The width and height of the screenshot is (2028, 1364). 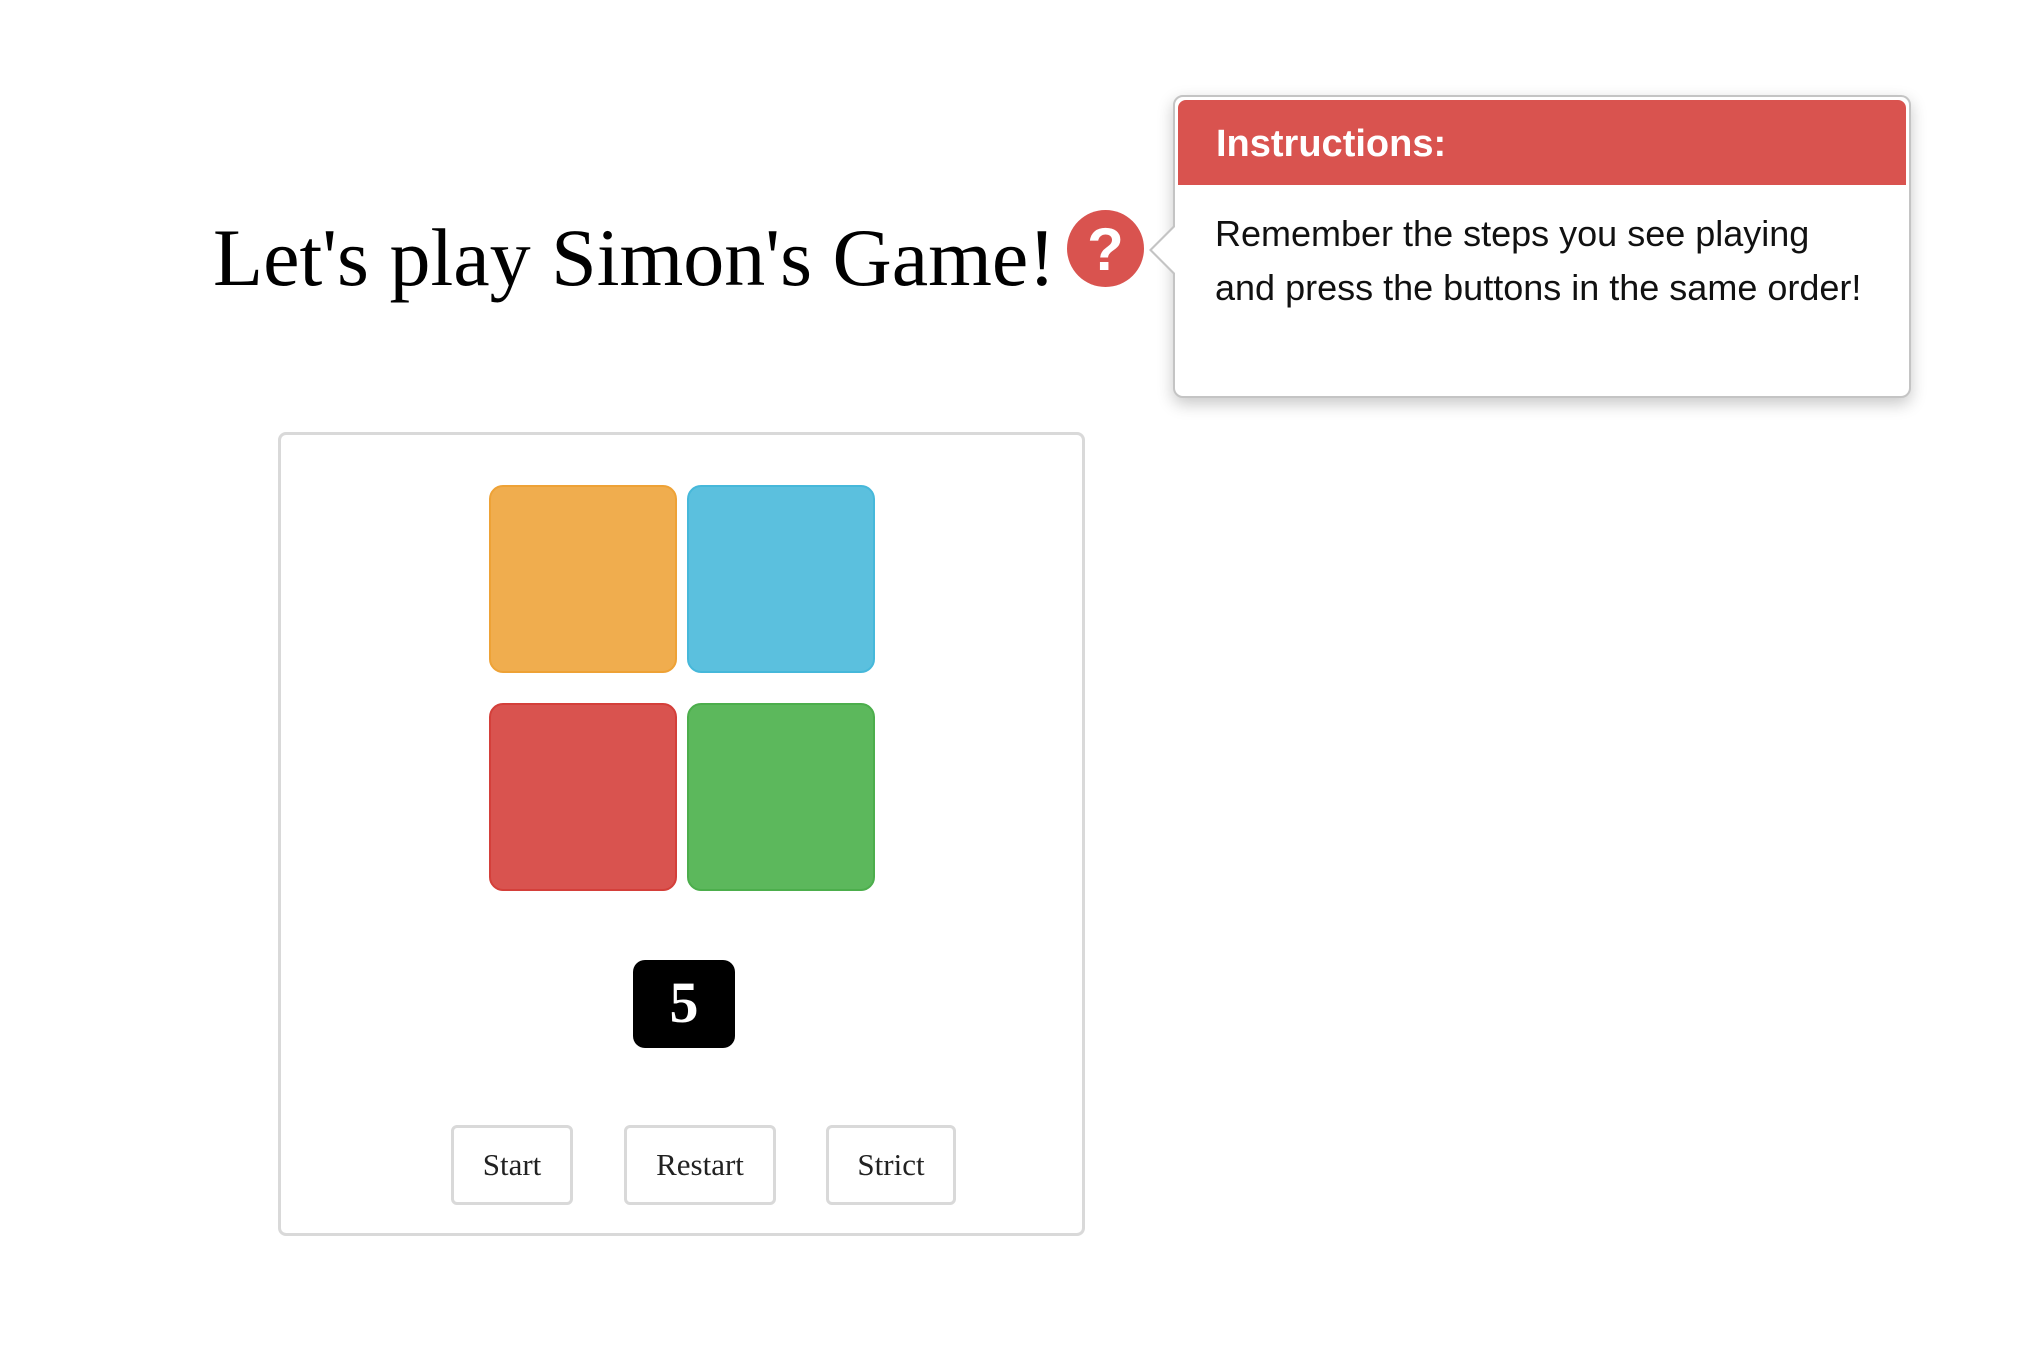 What do you see at coordinates (1164, 250) in the screenshot?
I see `popover-arrow-inner` at bounding box center [1164, 250].